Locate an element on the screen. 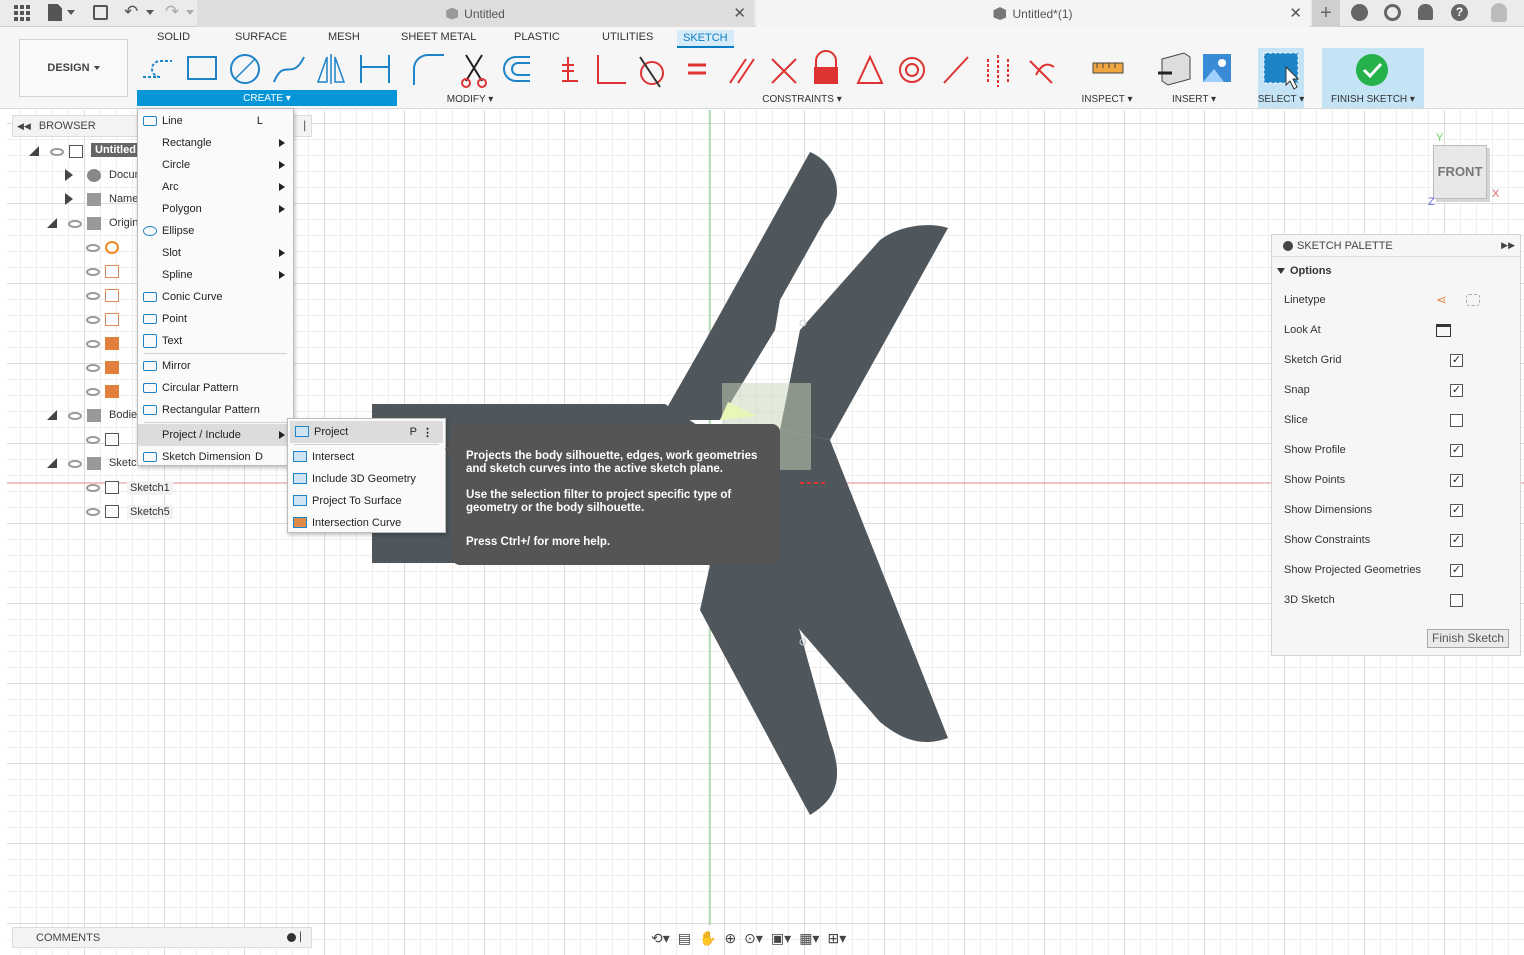  new-tab-icon: + is located at coordinates (1326, 13).